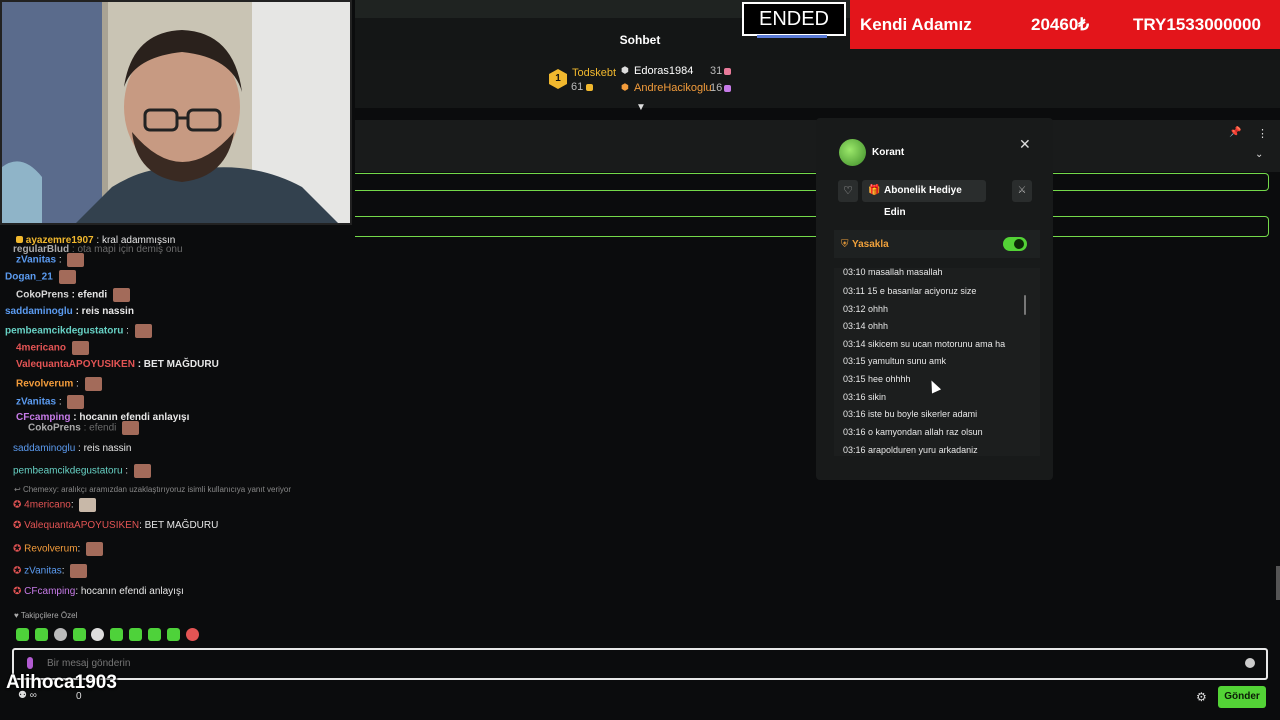  What do you see at coordinates (577, 87) in the screenshot?
I see `leader-first-points: 61` at bounding box center [577, 87].